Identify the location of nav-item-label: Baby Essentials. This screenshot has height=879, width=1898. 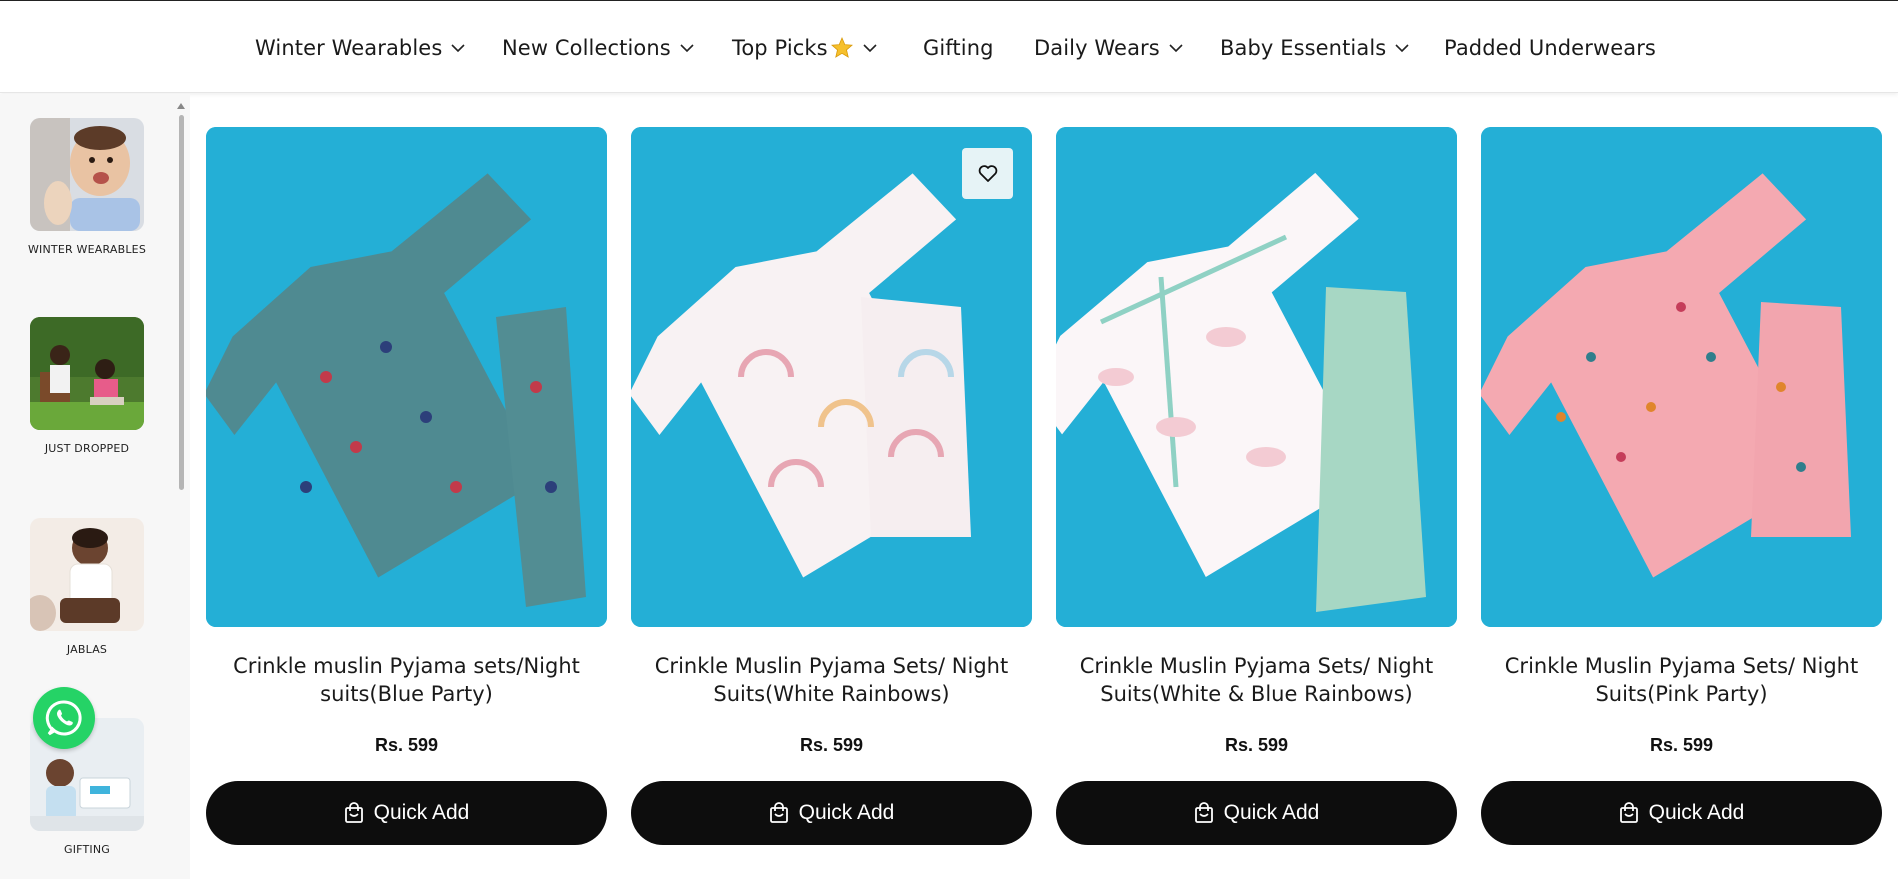
(1303, 48).